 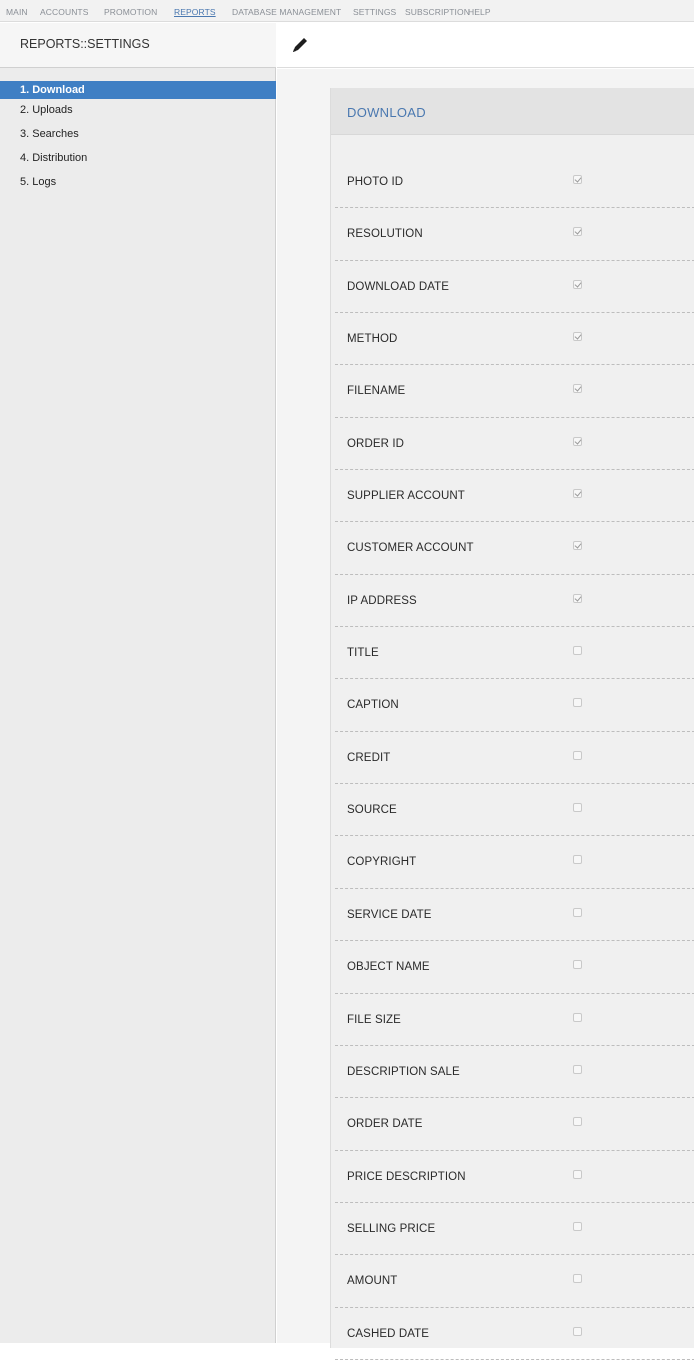 What do you see at coordinates (286, 12) in the screenshot?
I see `nav-item-database-management: DATABASE MANAGEMENT` at bounding box center [286, 12].